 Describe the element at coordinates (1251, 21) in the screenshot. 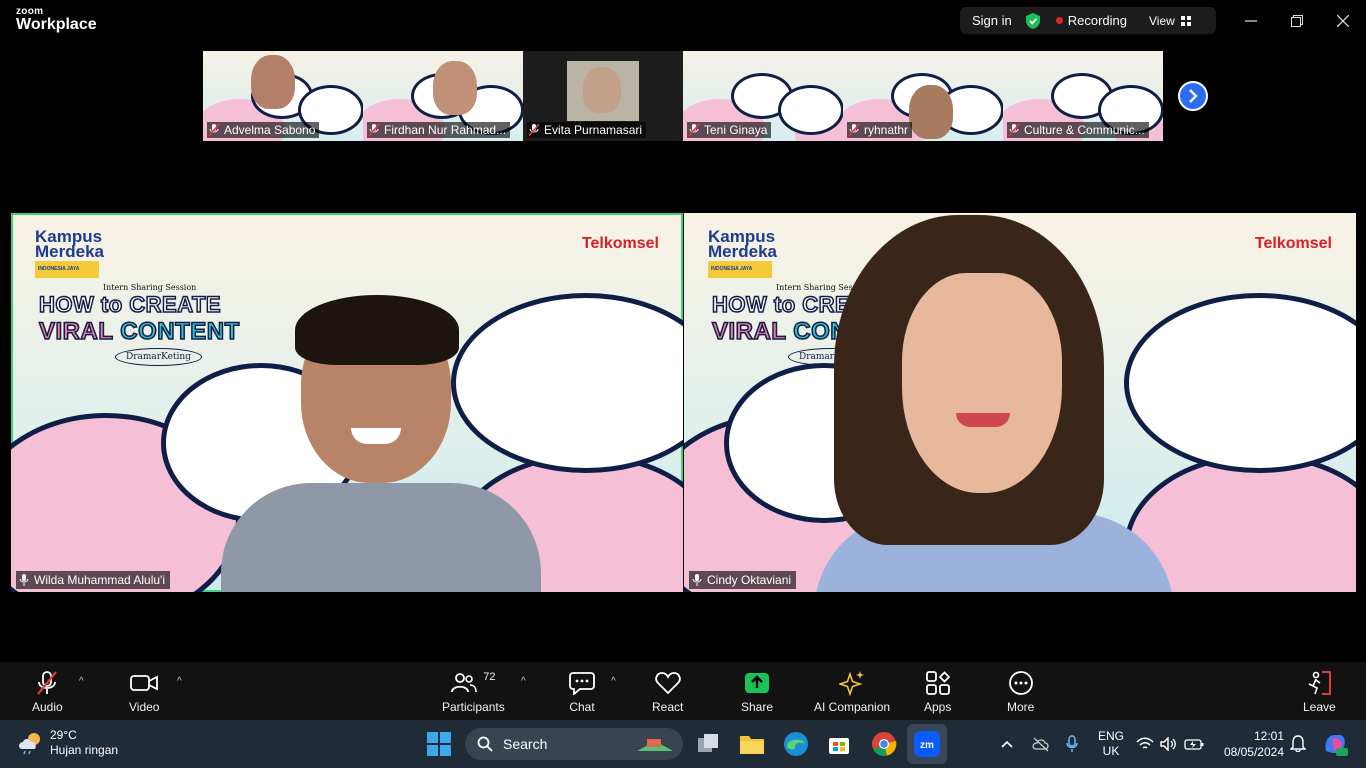

I see `minimize-button` at that location.